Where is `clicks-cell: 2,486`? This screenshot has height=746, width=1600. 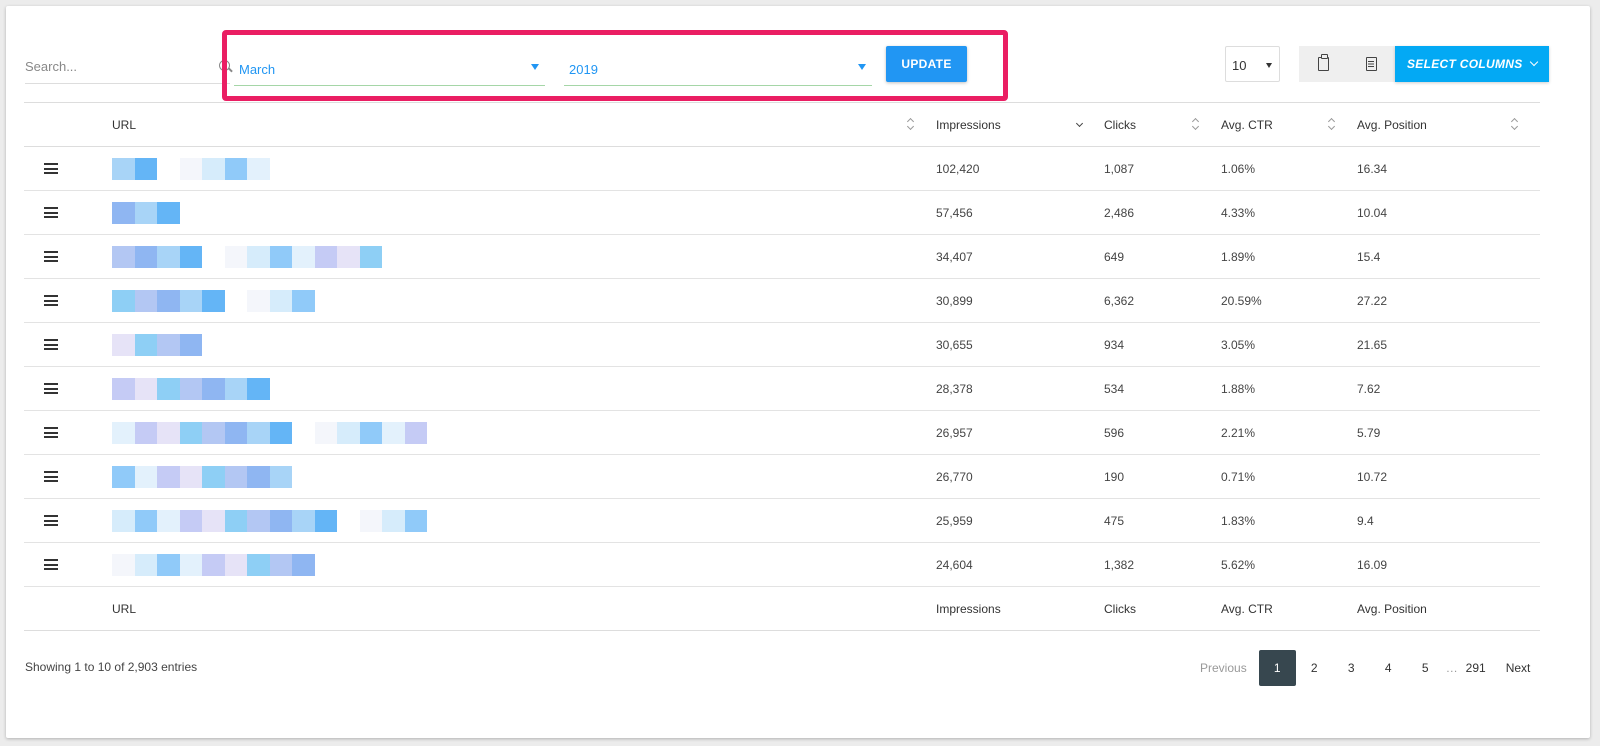 clicks-cell: 2,486 is located at coordinates (1119, 212).